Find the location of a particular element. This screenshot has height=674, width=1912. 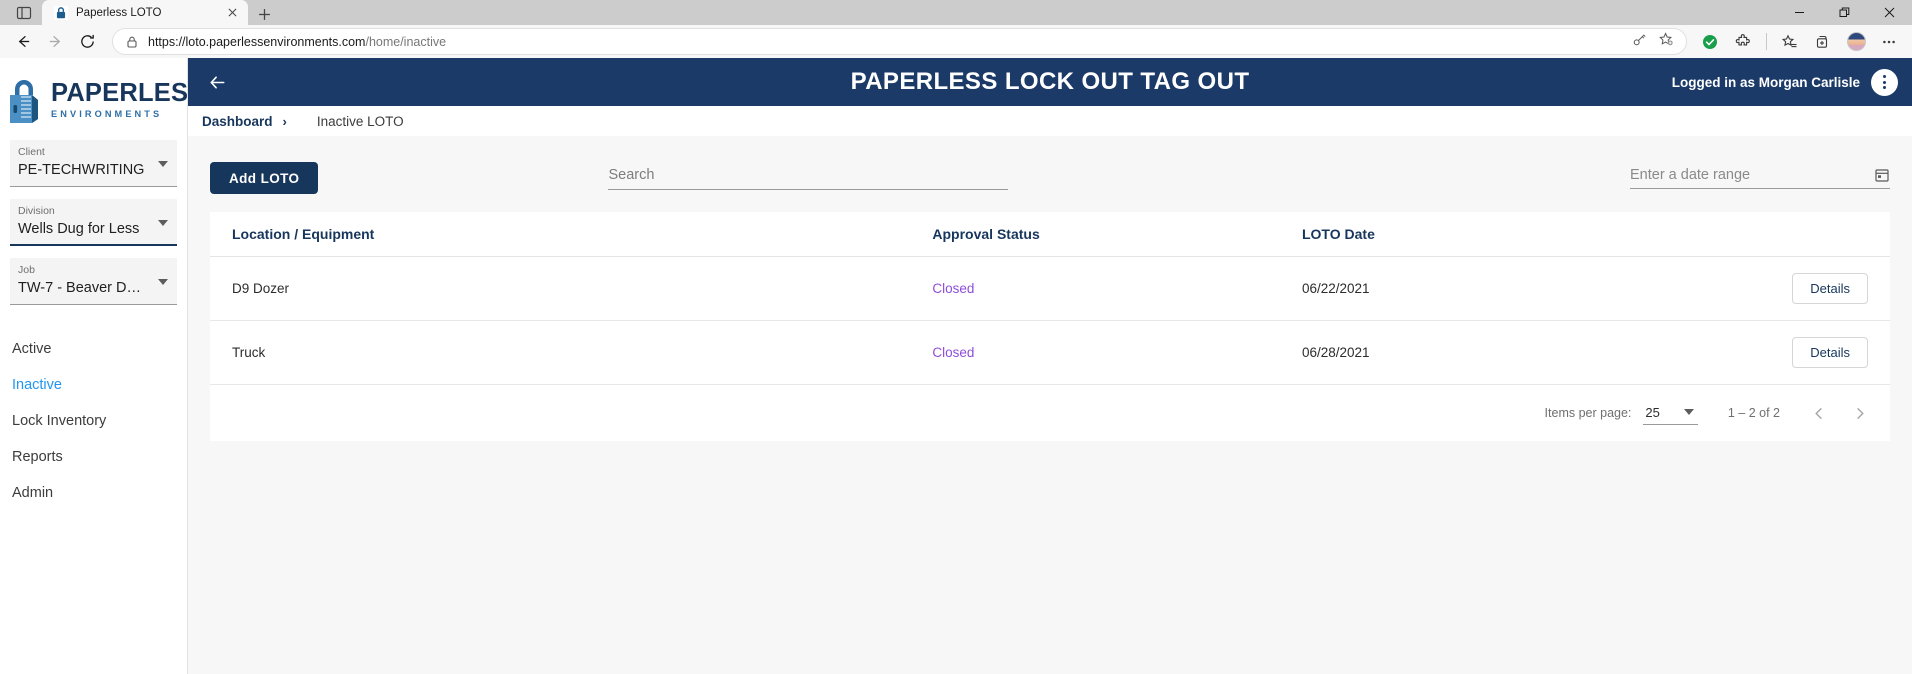

job-select-label: Job is located at coordinates (26, 270).